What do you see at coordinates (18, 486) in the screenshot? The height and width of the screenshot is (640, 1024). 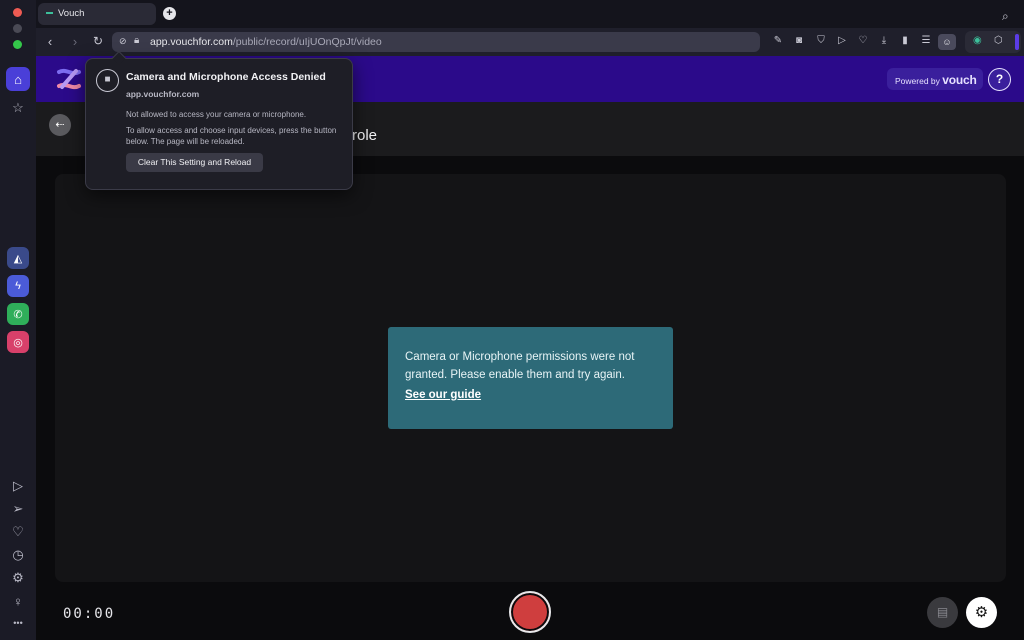 I see `player-icon: ▷` at bounding box center [18, 486].